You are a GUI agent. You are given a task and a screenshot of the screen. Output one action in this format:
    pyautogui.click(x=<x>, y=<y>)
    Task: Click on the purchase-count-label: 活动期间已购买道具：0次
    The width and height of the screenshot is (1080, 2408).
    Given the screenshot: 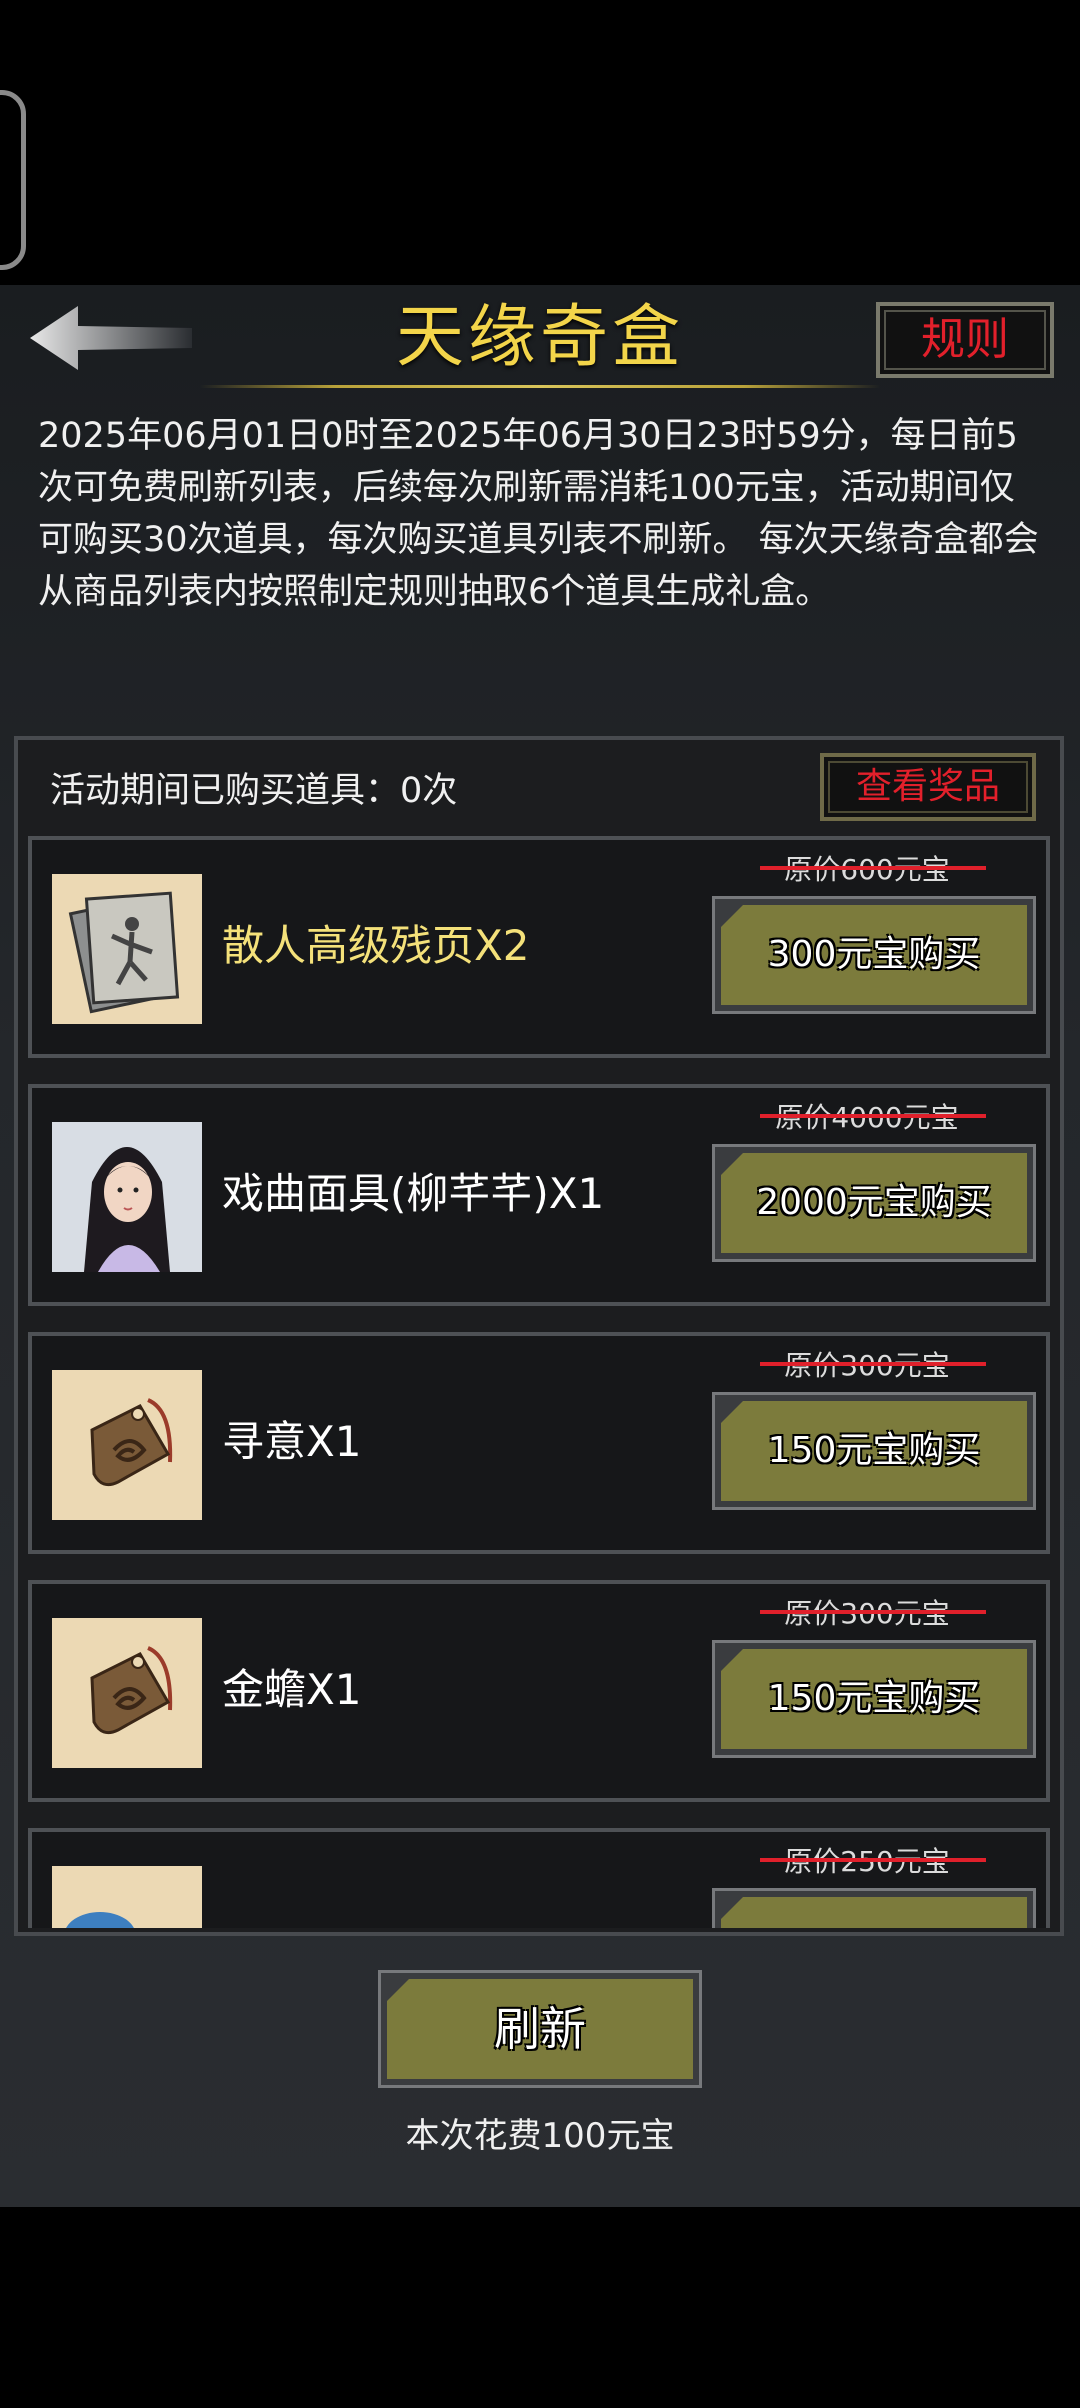 What is the action you would take?
    pyautogui.click(x=254, y=791)
    